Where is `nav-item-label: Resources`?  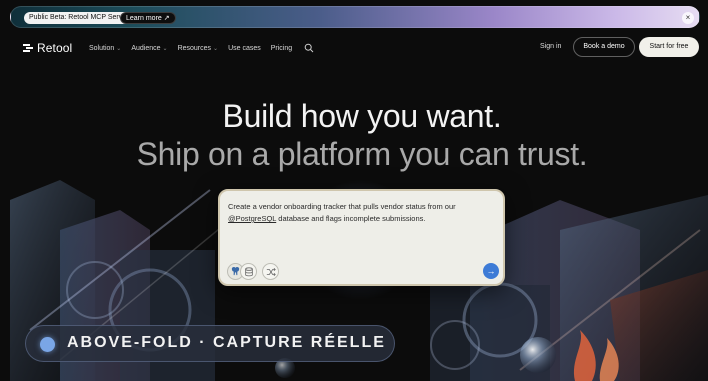
nav-item-label: Resources is located at coordinates (194, 48).